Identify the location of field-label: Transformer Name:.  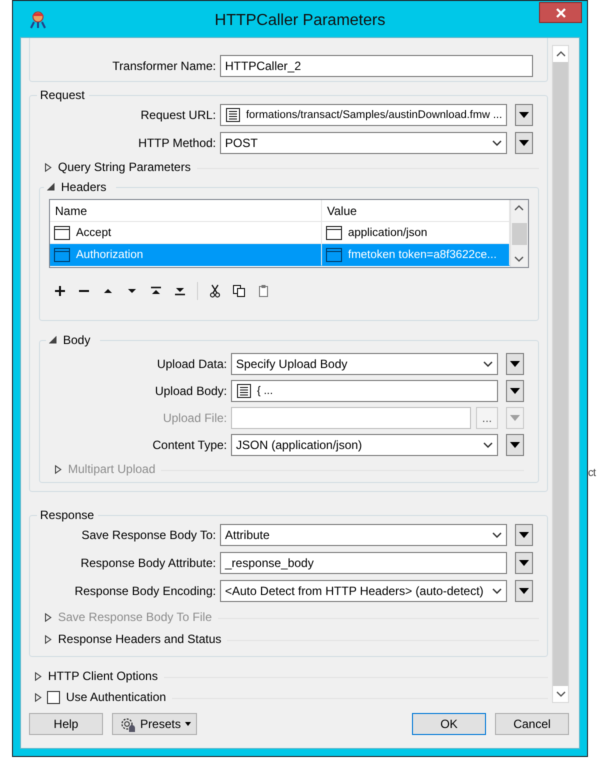
(164, 66).